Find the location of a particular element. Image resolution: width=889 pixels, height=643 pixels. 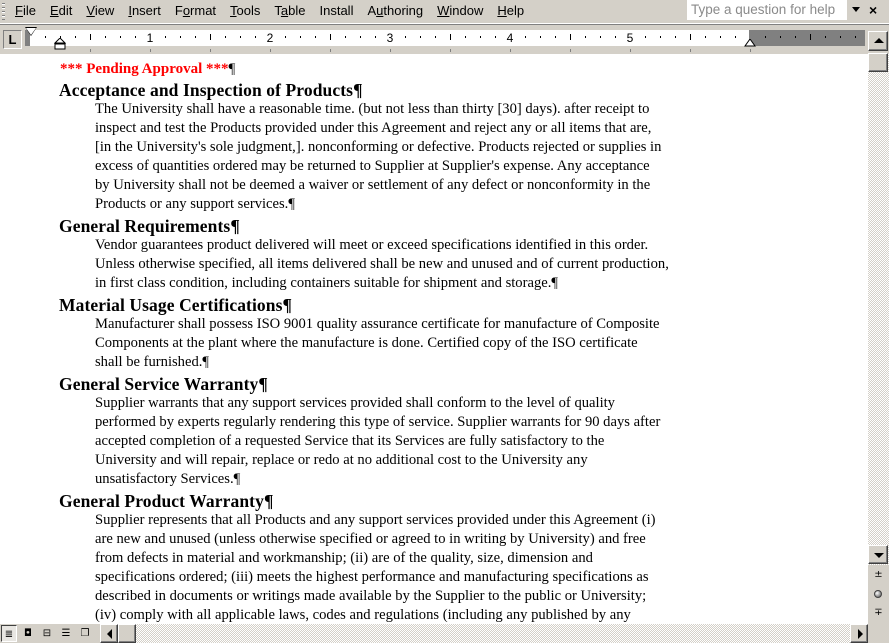

section-heading: Acceptance and Inspection of Products¶ is located at coordinates (439, 90).